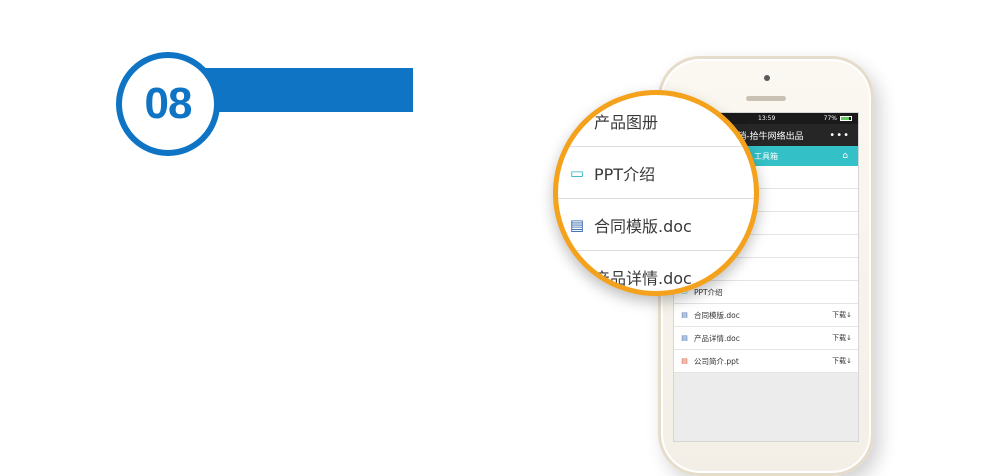 This screenshot has width=992, height=476. What do you see at coordinates (839, 135) in the screenshot?
I see `more-options-icon: •••` at bounding box center [839, 135].